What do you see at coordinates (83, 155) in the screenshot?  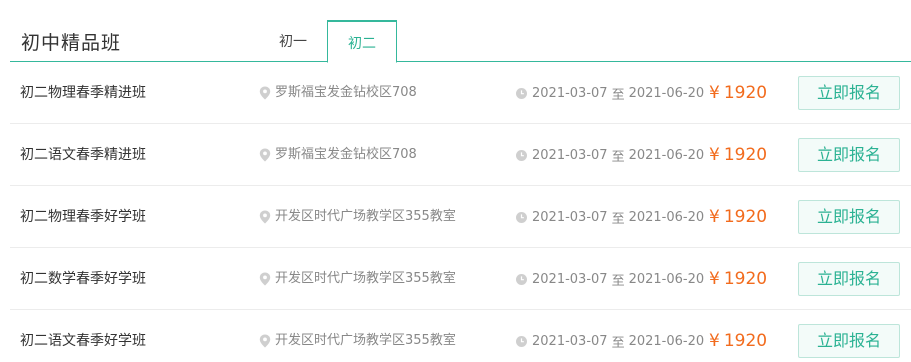 I see `course-name: 初二语文春季精进班` at bounding box center [83, 155].